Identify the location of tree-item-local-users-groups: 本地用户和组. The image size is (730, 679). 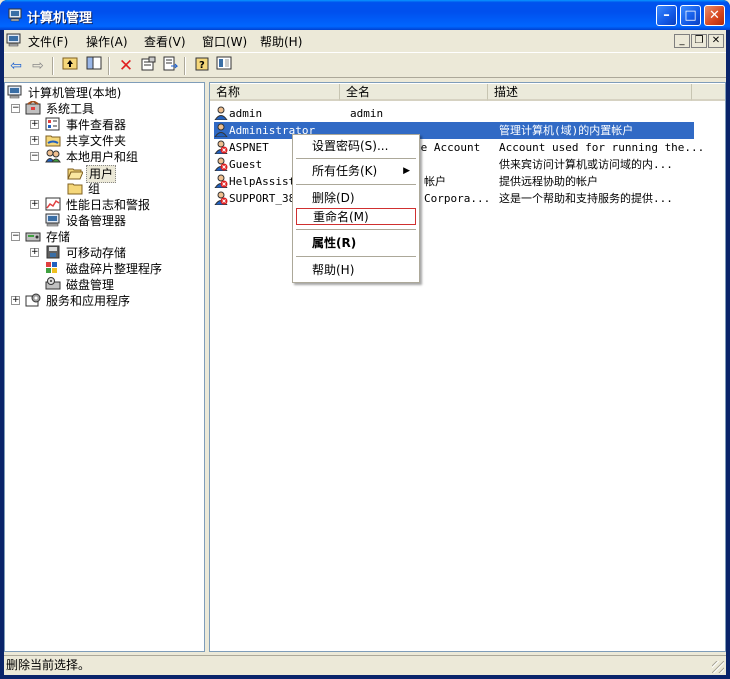
(92, 157).